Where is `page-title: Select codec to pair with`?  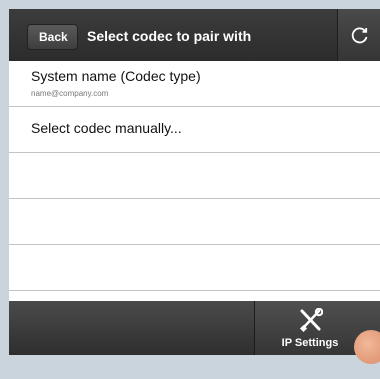
page-title: Select codec to pair with is located at coordinates (169, 36).